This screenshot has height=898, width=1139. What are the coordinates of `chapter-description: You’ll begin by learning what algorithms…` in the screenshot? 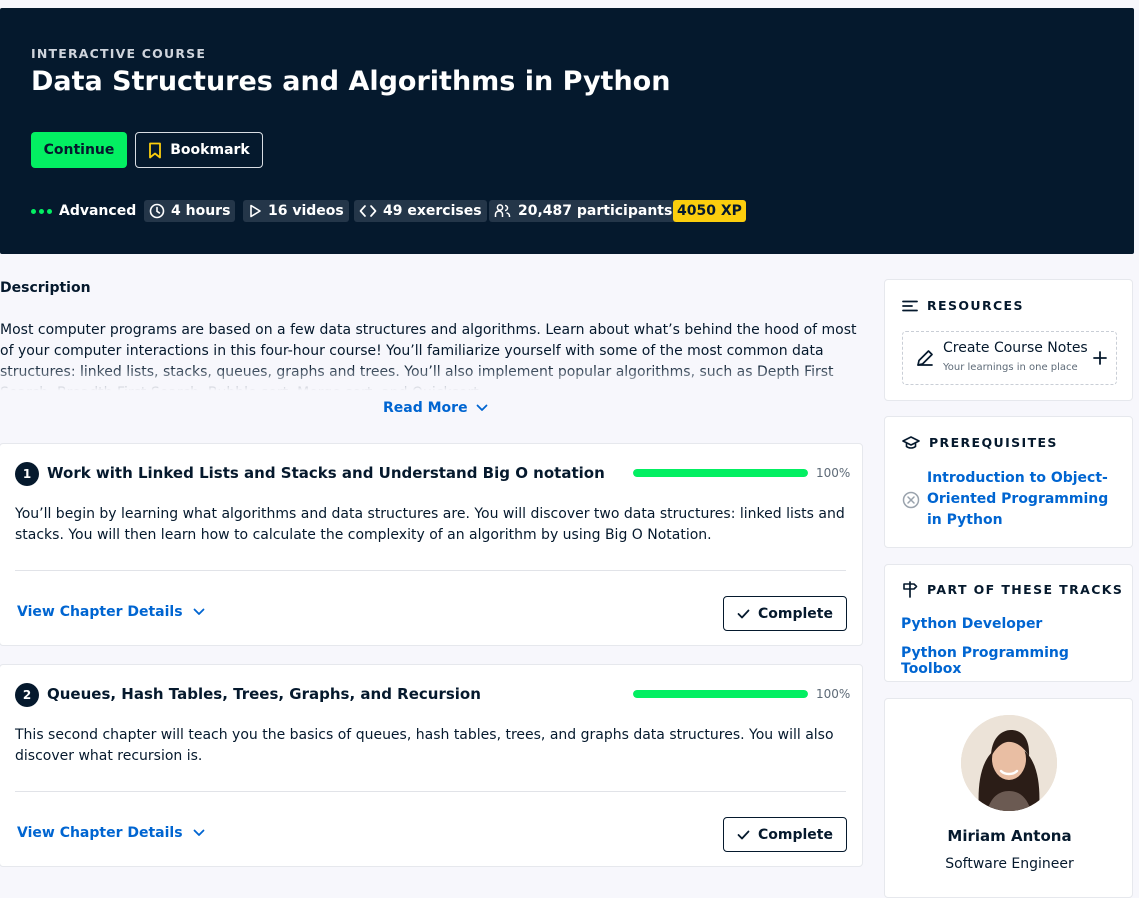 It's located at (430, 524).